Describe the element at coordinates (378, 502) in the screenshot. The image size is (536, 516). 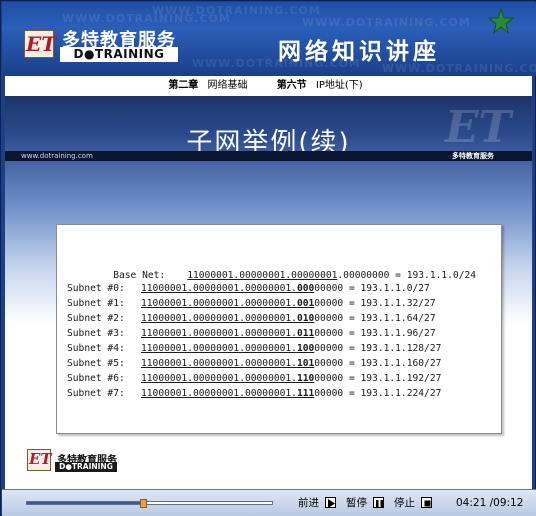
I see `pause-icon` at that location.